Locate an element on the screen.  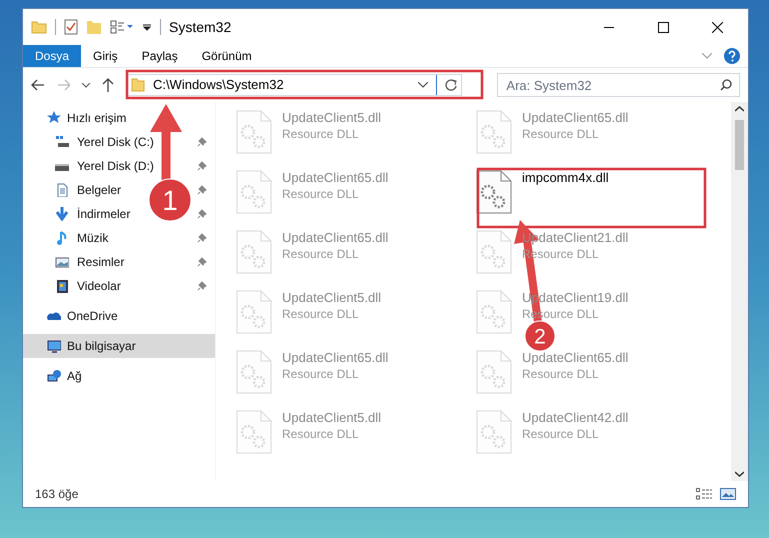
disk-icon is located at coordinates (62, 142).